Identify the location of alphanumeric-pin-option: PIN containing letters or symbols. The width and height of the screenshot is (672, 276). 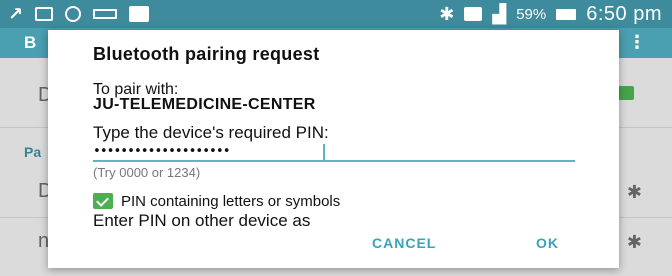
(216, 201).